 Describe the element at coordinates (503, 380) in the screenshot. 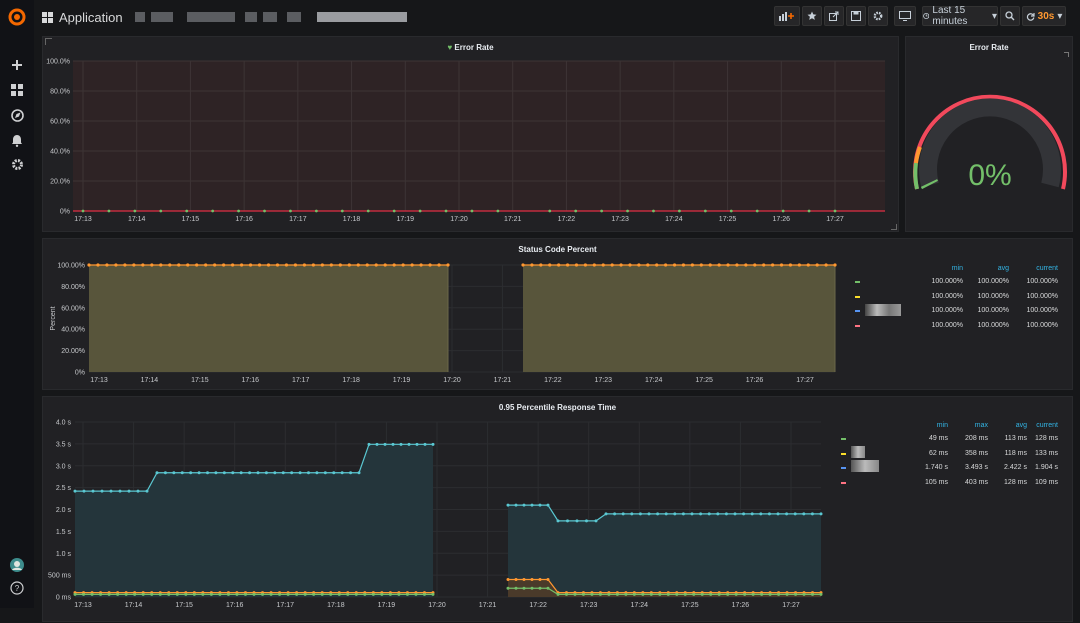

I see `x-tick-label: 17:21` at that location.